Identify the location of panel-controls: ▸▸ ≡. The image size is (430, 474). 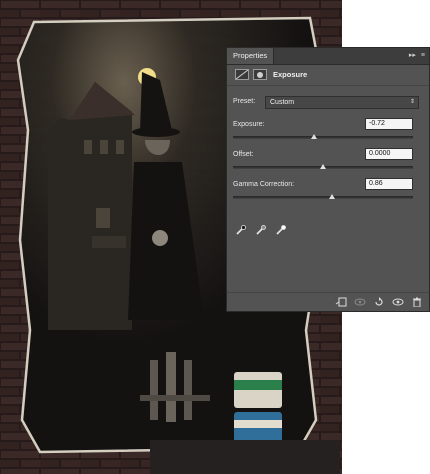
(417, 56).